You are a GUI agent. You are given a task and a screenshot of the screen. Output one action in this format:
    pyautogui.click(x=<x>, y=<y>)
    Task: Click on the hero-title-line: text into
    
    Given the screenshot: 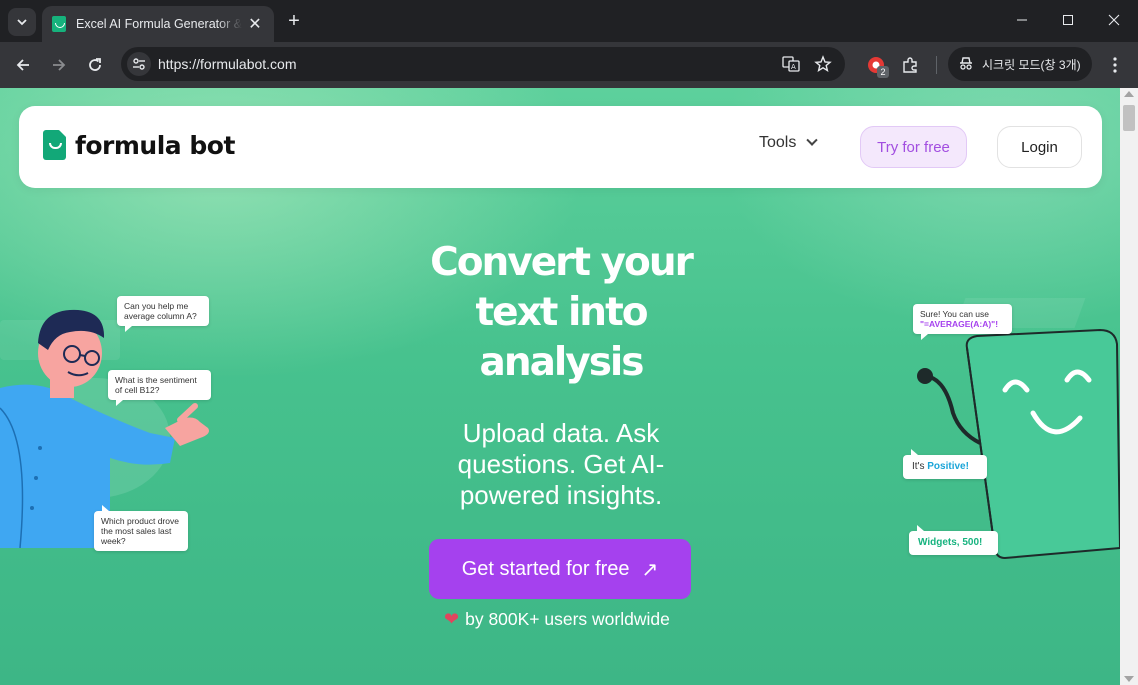 What is the action you would take?
    pyautogui.click(x=561, y=312)
    